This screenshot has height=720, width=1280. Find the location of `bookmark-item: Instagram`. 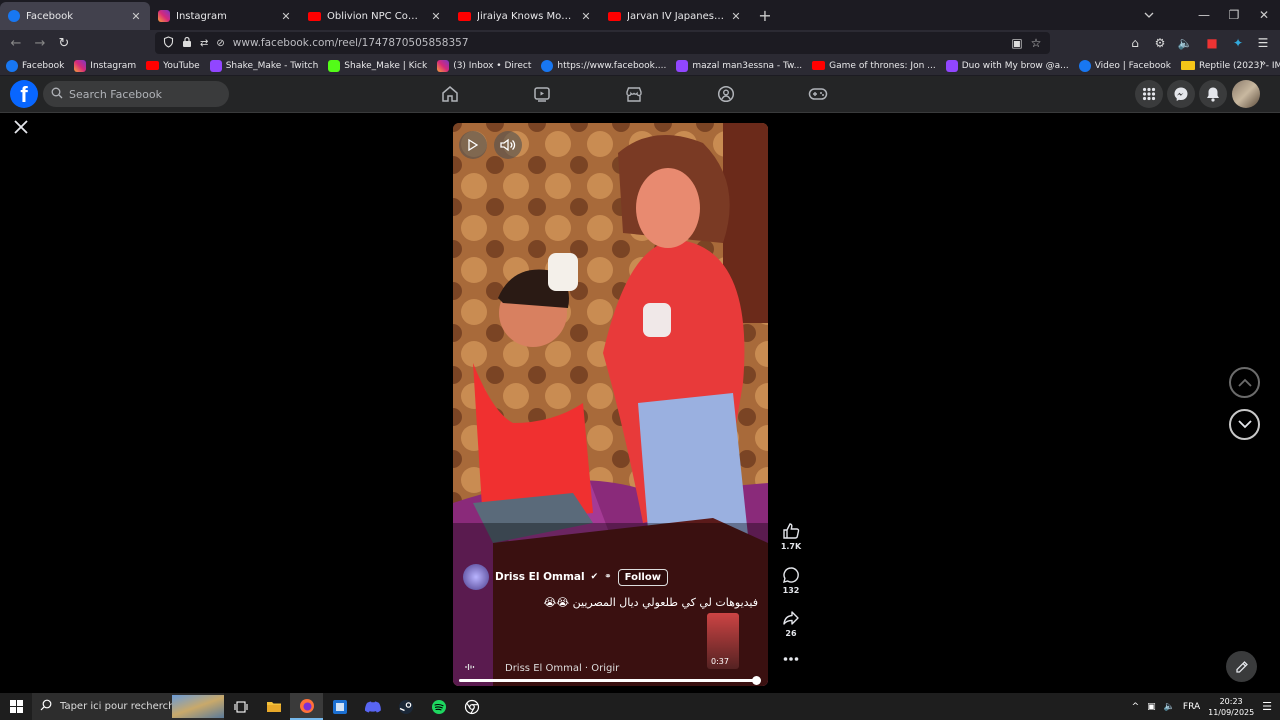

bookmark-item: Instagram is located at coordinates (105, 65).